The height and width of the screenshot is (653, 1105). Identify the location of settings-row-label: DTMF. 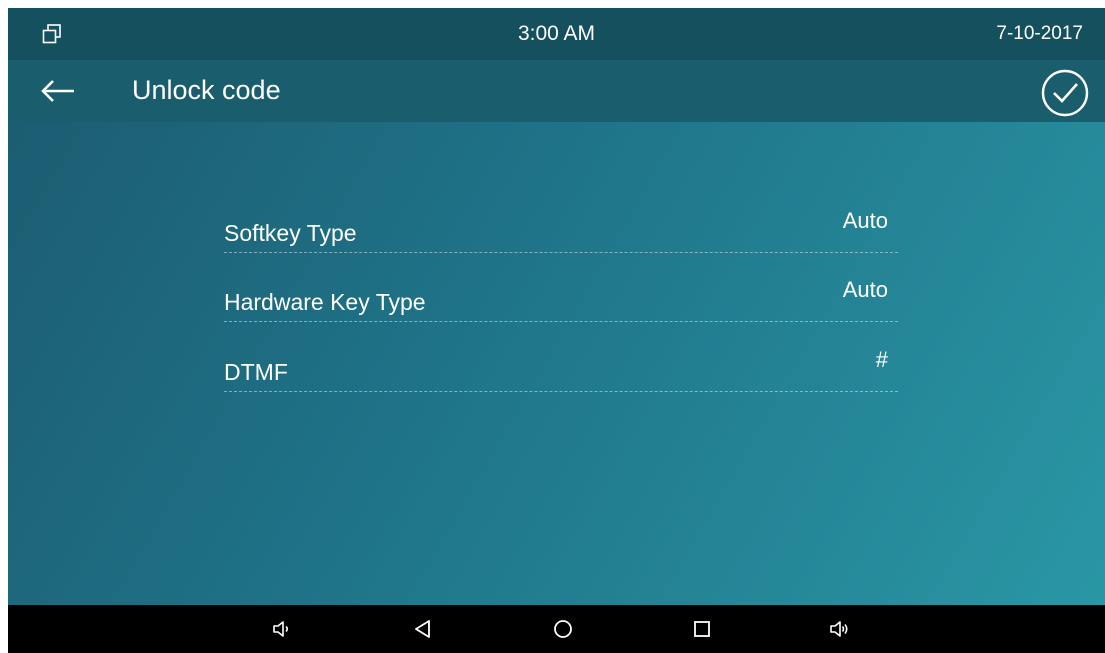
(256, 372).